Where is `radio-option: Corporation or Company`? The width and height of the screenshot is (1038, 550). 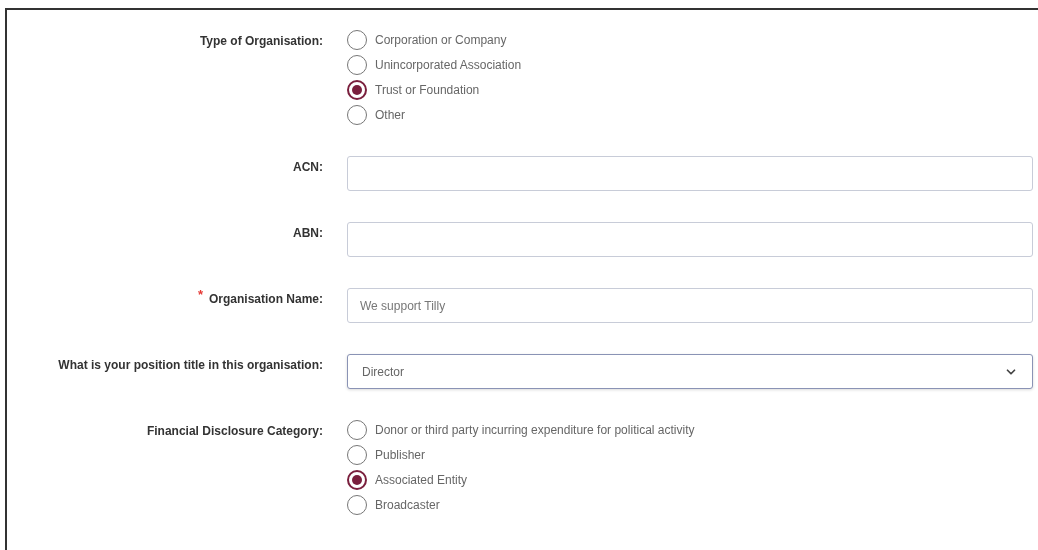 radio-option: Corporation or Company is located at coordinates (434, 40).